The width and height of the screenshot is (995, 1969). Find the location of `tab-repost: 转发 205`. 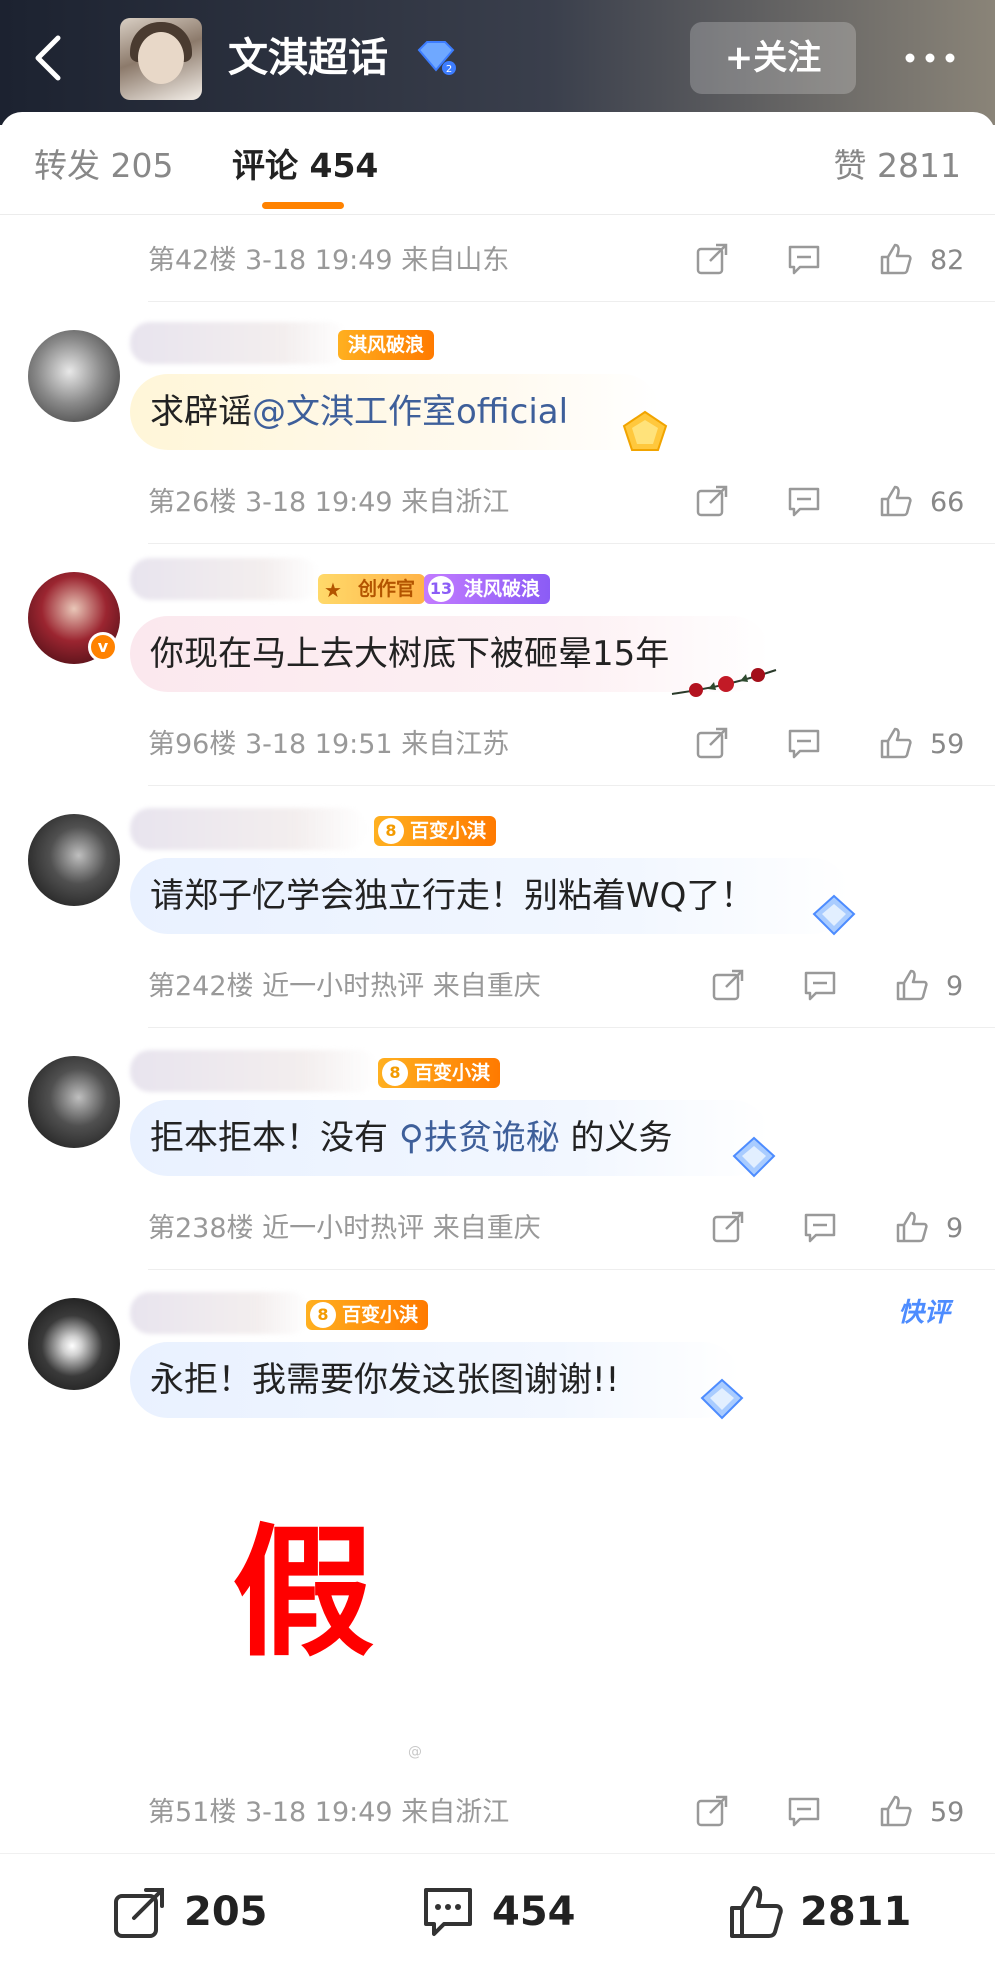

tab-repost: 转发 205 is located at coordinates (103, 166).